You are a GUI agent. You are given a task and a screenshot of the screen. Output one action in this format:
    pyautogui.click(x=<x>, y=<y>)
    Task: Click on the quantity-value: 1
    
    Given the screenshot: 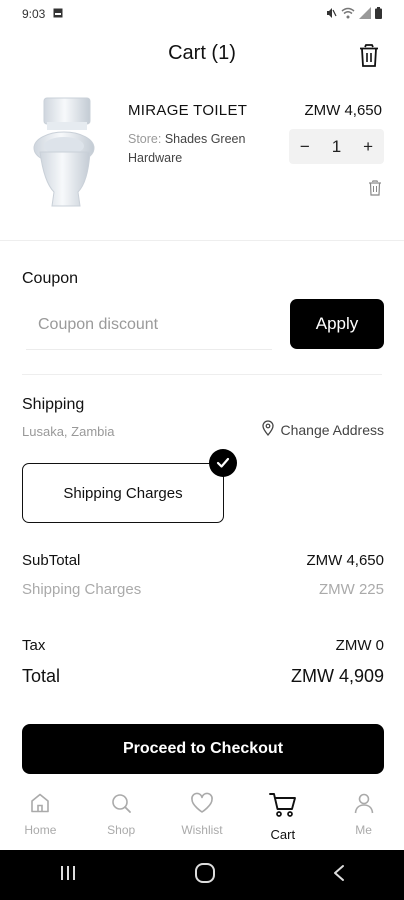 What is the action you would take?
    pyautogui.click(x=336, y=146)
    